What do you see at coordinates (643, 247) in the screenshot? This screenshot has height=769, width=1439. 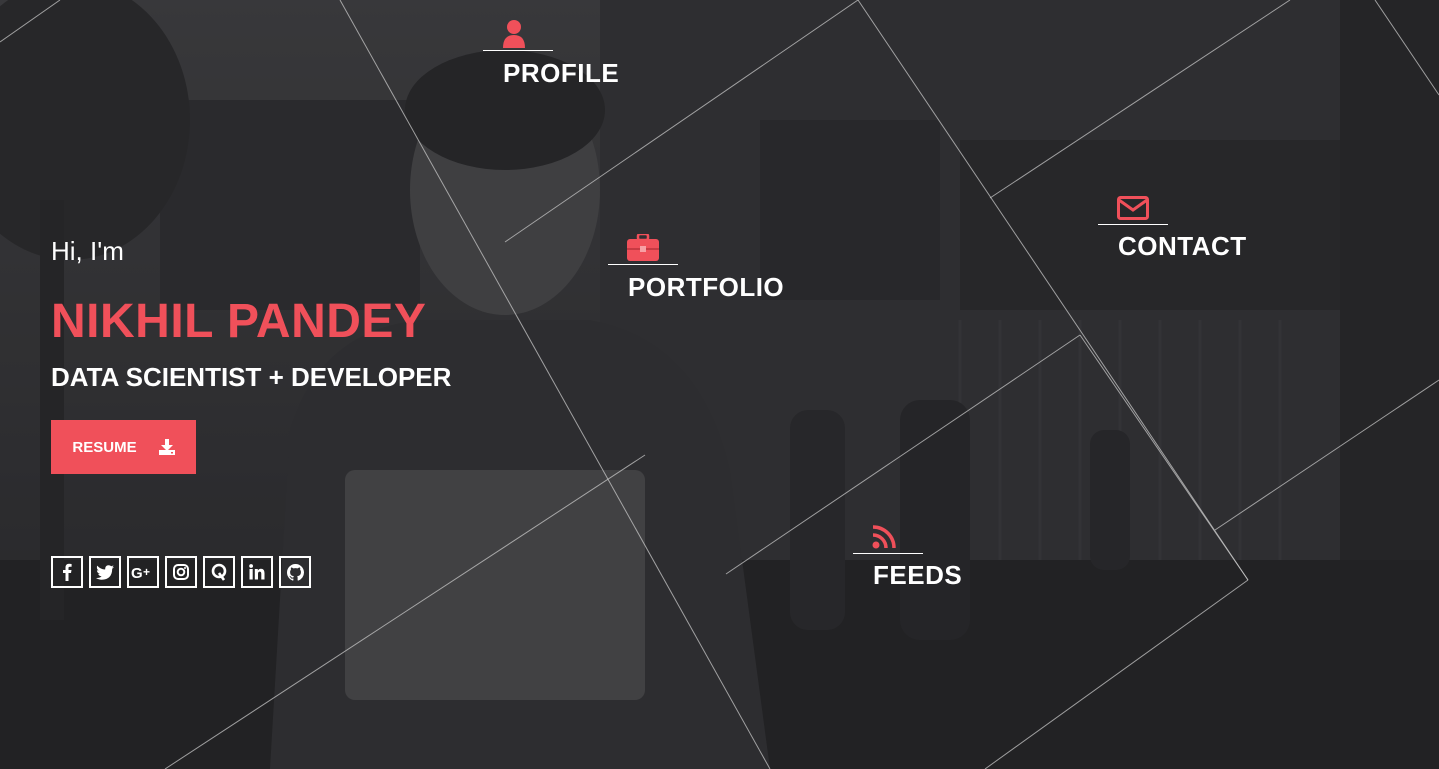 I see `briefcase-icon` at bounding box center [643, 247].